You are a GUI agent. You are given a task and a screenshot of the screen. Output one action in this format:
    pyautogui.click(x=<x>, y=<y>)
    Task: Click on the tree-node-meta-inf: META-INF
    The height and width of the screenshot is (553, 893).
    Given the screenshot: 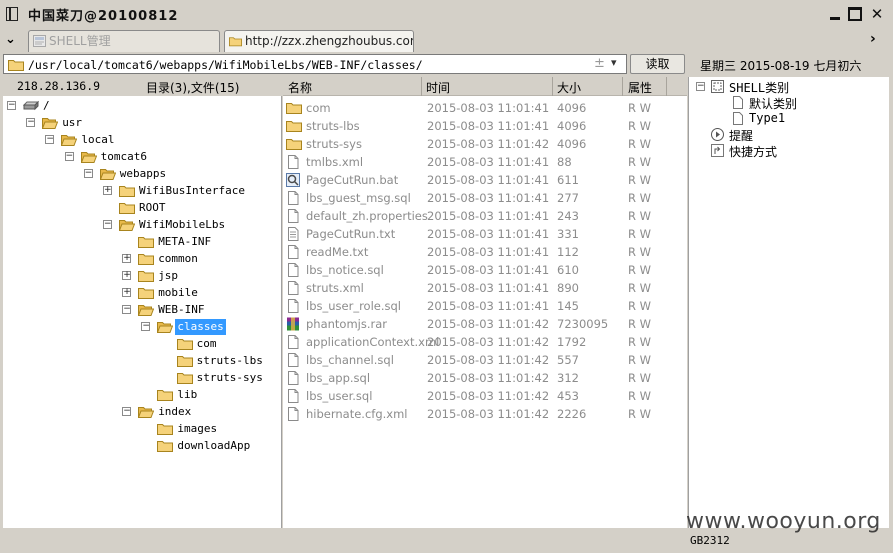 What is the action you would take?
    pyautogui.click(x=141, y=242)
    